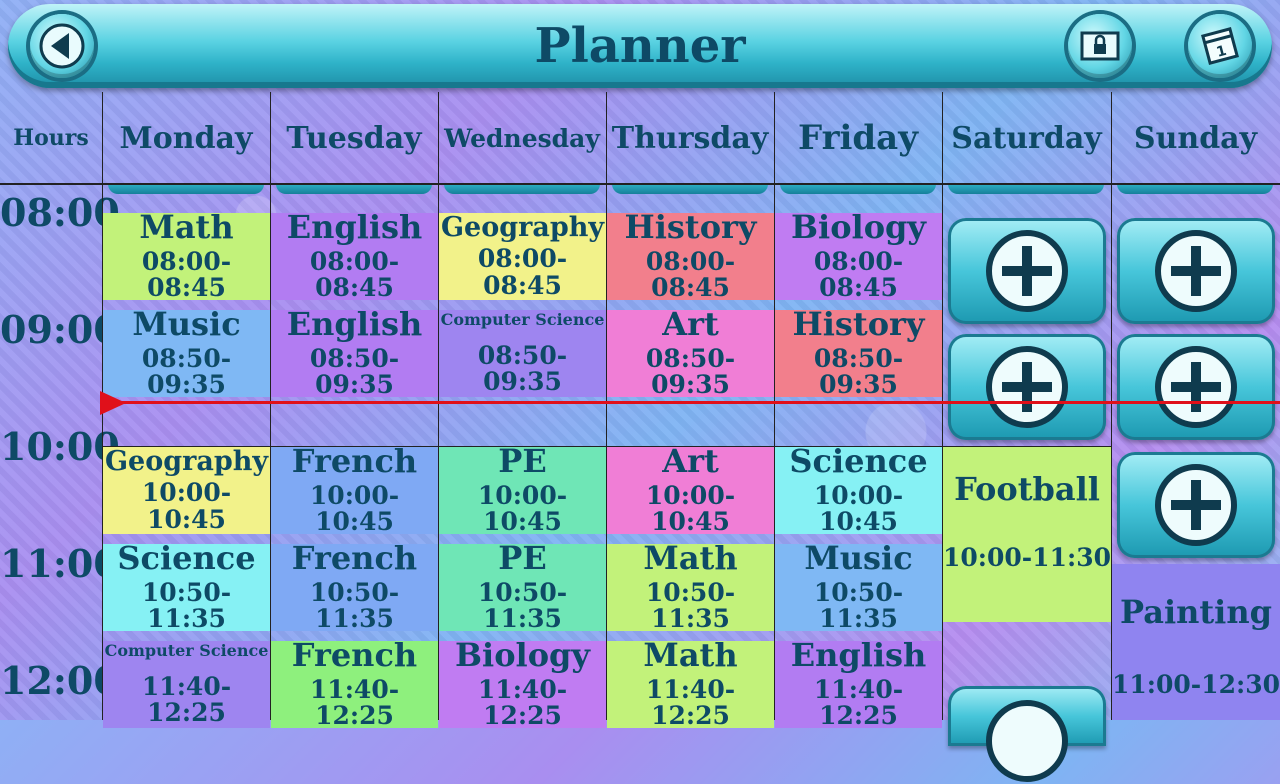 The width and height of the screenshot is (1280, 784). Describe the element at coordinates (186, 256) in the screenshot. I see `lesson-card: Math 08:00-08:45` at that location.